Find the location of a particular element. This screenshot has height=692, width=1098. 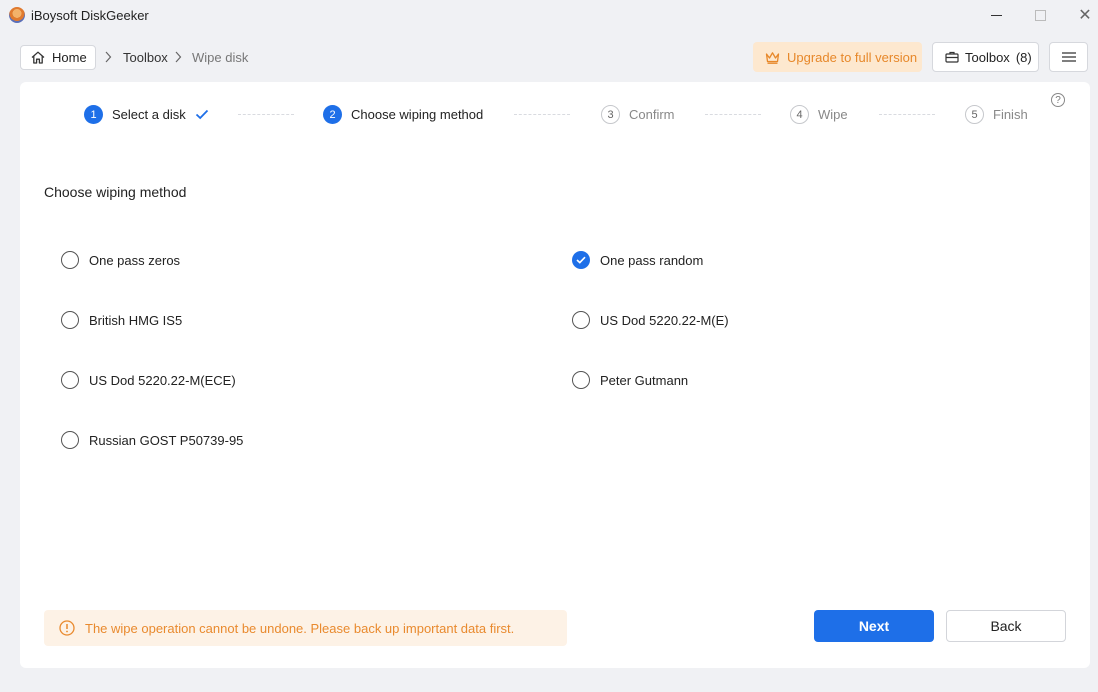

upgrade-label: Upgrade to full version is located at coordinates (852, 57).